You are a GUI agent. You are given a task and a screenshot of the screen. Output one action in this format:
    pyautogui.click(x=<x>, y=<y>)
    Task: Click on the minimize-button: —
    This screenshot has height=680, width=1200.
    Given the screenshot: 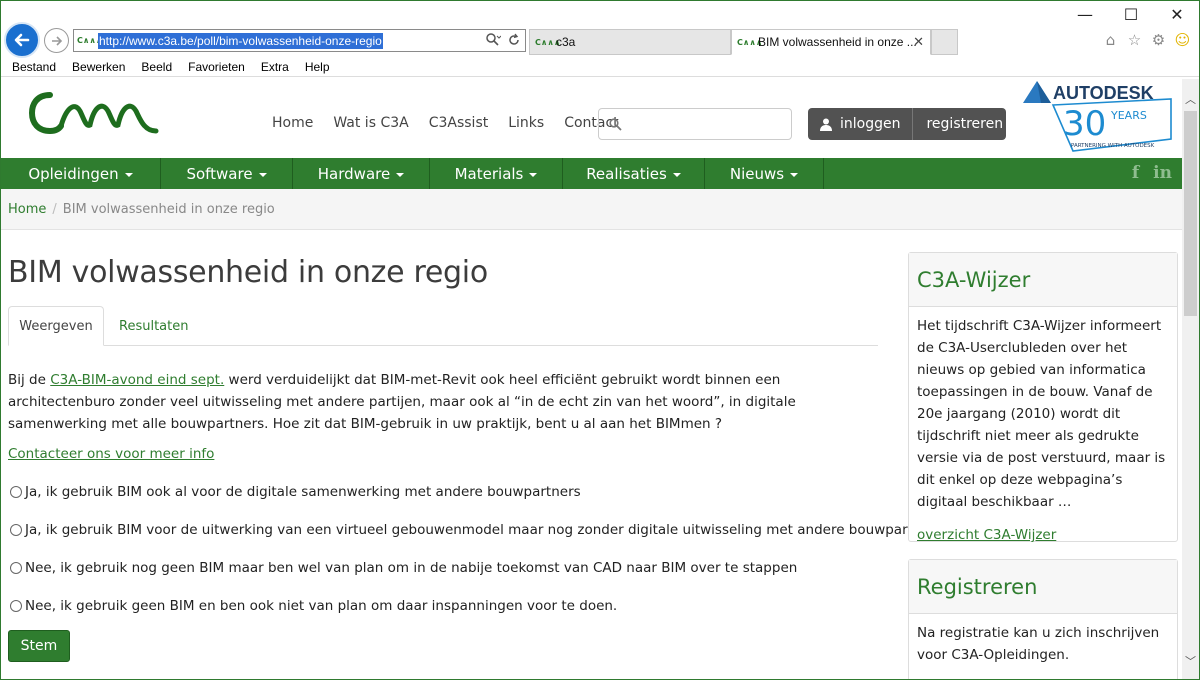 What is the action you would take?
    pyautogui.click(x=1085, y=15)
    